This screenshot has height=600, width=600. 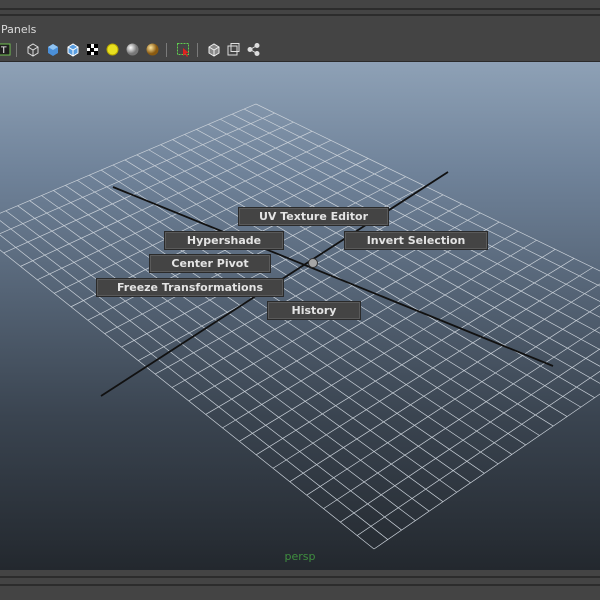 What do you see at coordinates (132, 49) in the screenshot?
I see `grey-sphere-icon` at bounding box center [132, 49].